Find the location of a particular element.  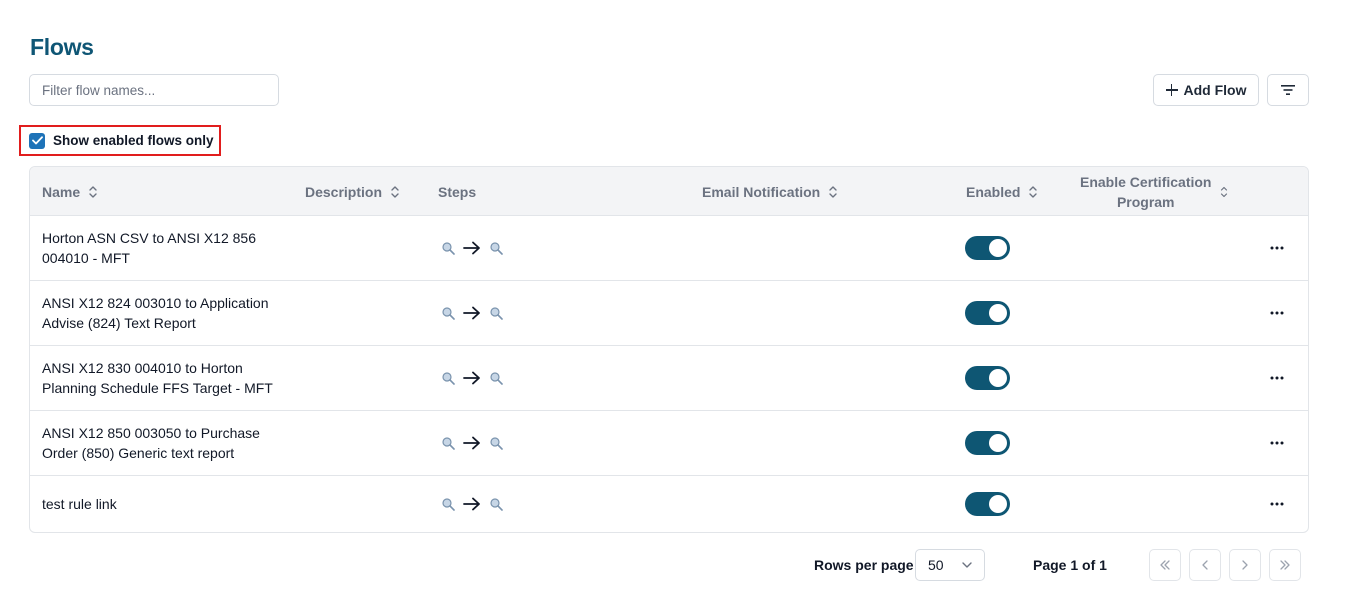

column-label: Steps is located at coordinates (457, 191).